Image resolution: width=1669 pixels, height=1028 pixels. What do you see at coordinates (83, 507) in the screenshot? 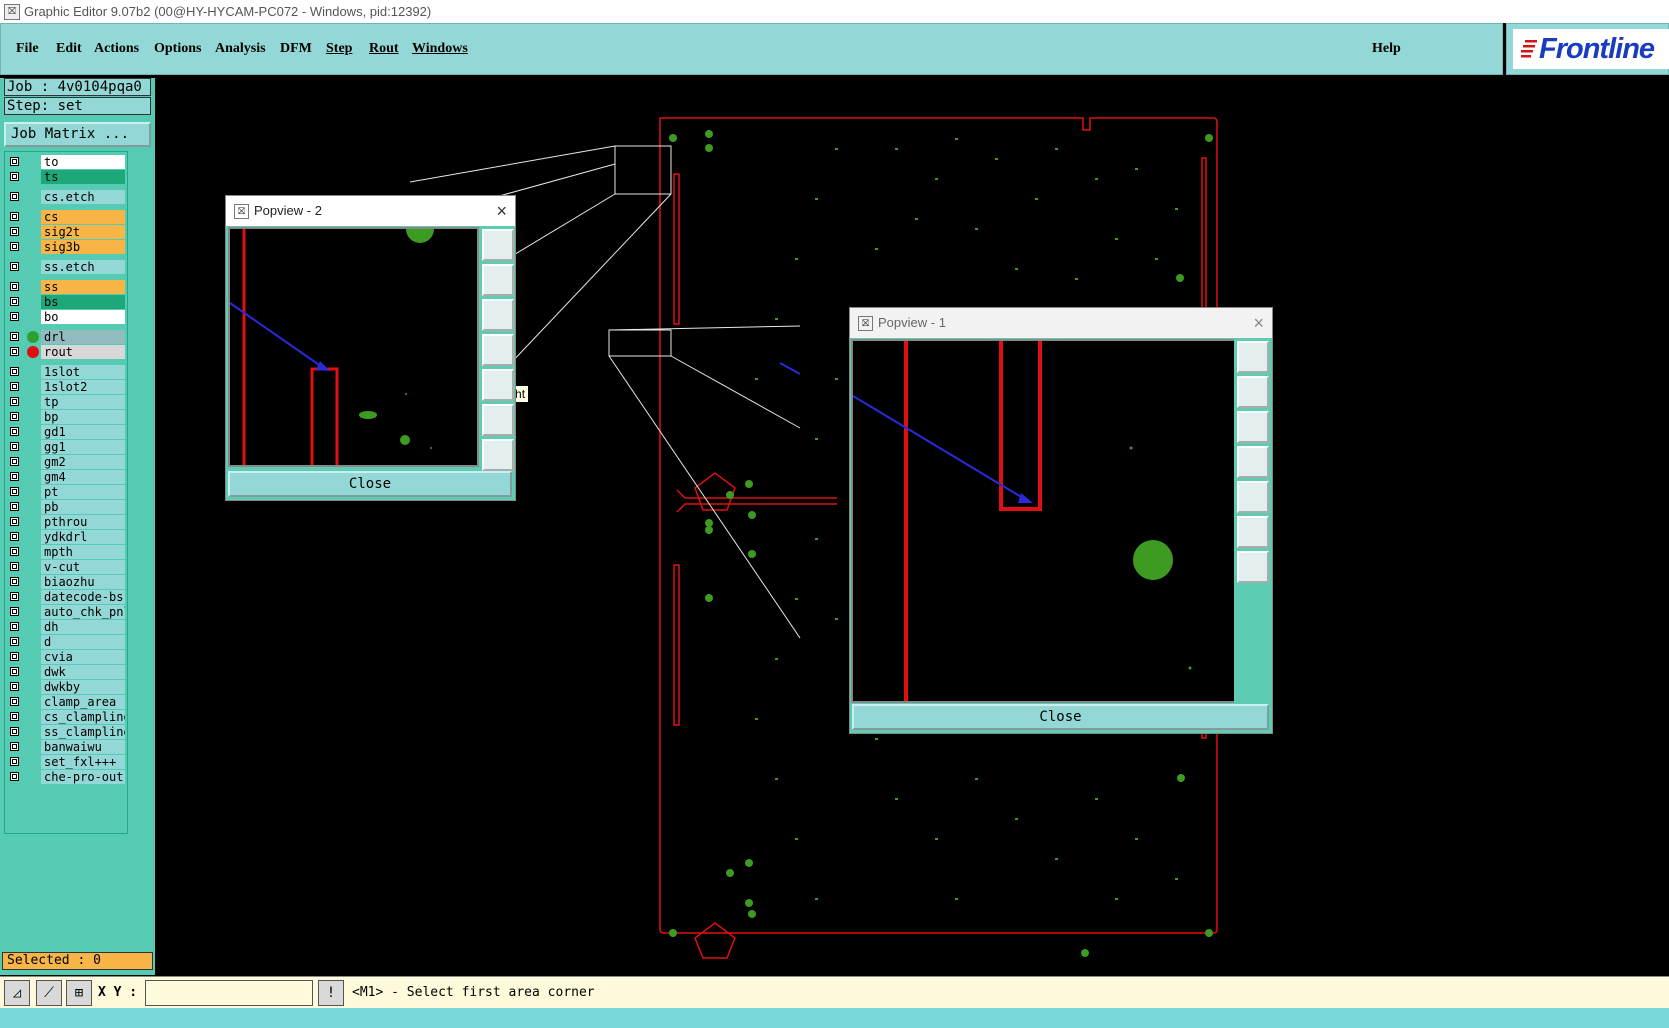
I see `layer-name: pb` at bounding box center [83, 507].